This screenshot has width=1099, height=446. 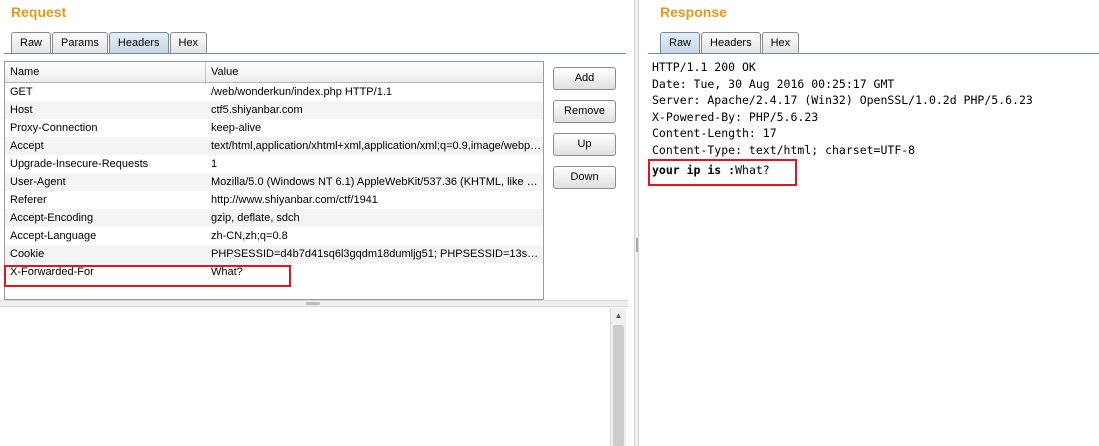 I want to click on response-body-value: What?, so click(x=752, y=170).